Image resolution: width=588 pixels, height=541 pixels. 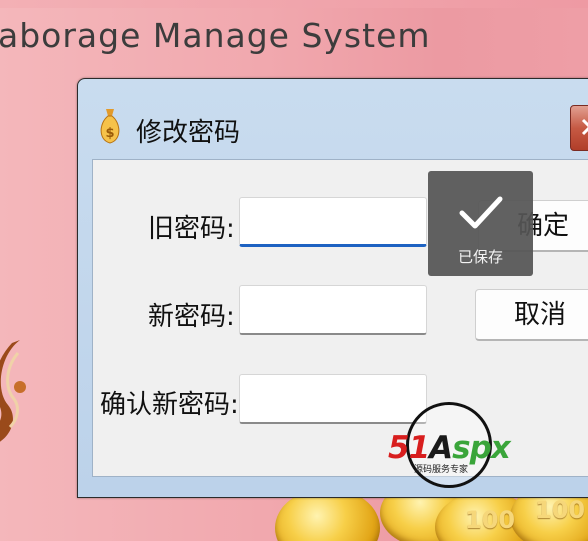 I want to click on close-button, so click(x=579, y=128).